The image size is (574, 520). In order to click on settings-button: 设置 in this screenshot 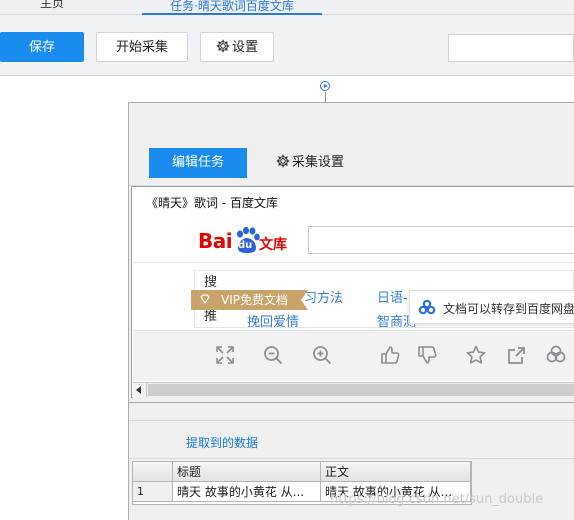, I will do `click(237, 47)`.